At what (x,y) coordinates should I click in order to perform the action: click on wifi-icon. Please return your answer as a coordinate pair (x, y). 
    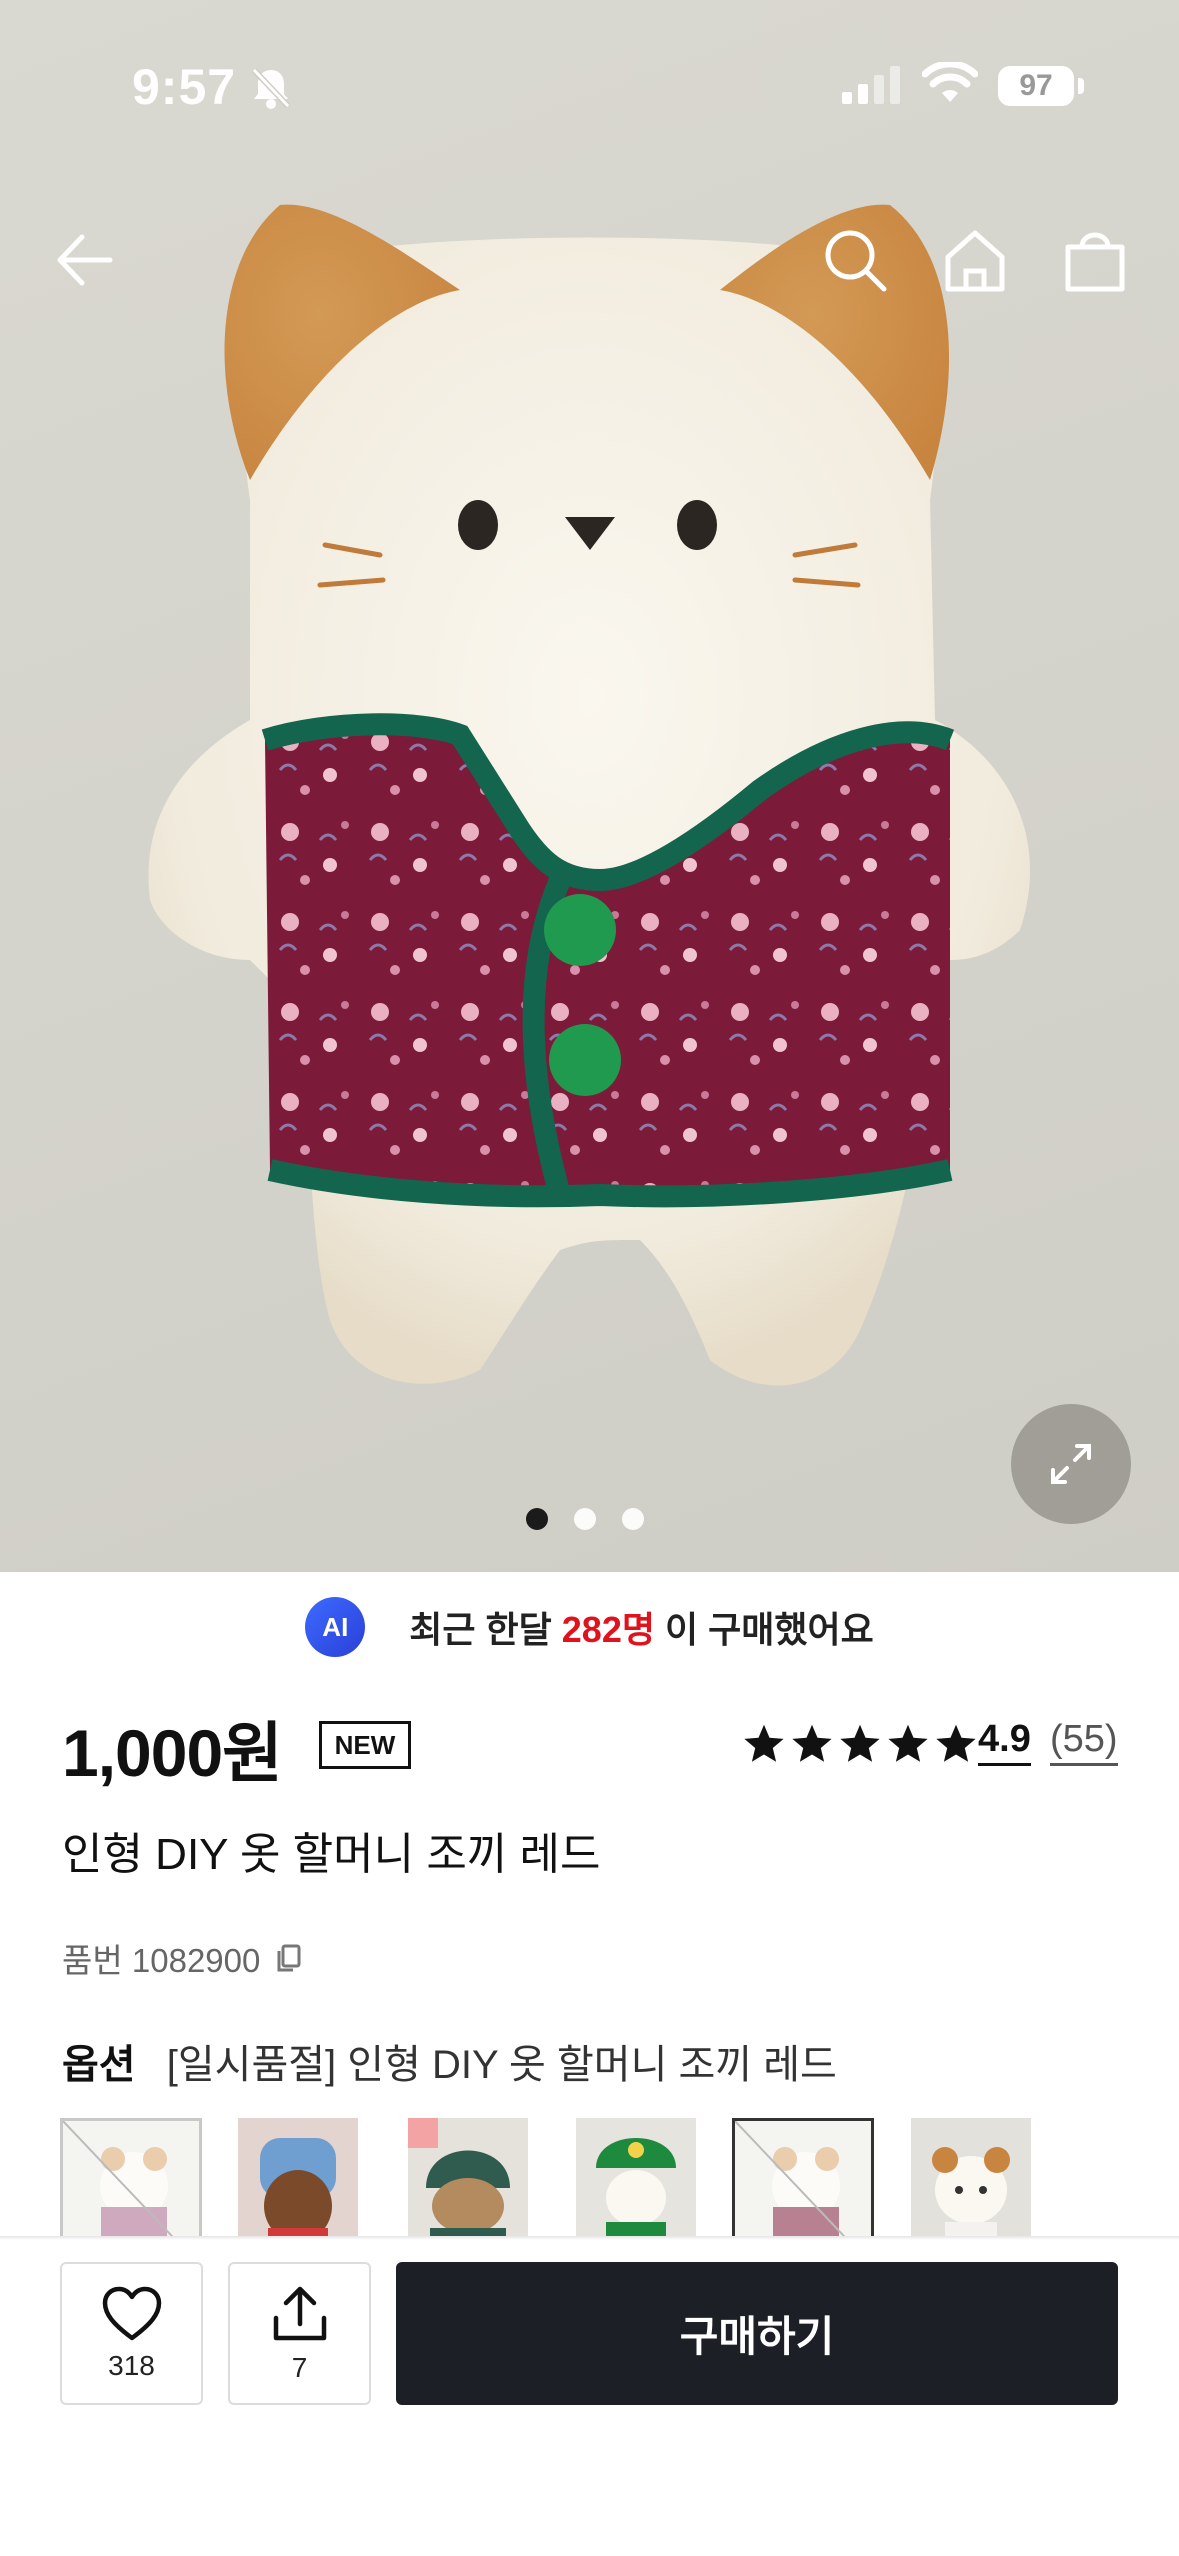
    Looking at the image, I should click on (950, 82).